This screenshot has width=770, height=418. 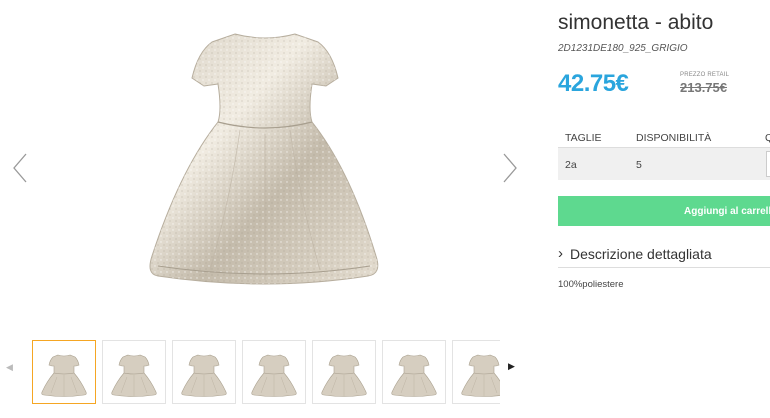 What do you see at coordinates (641, 254) in the screenshot?
I see `description-title: Descrizione dettagliata` at bounding box center [641, 254].